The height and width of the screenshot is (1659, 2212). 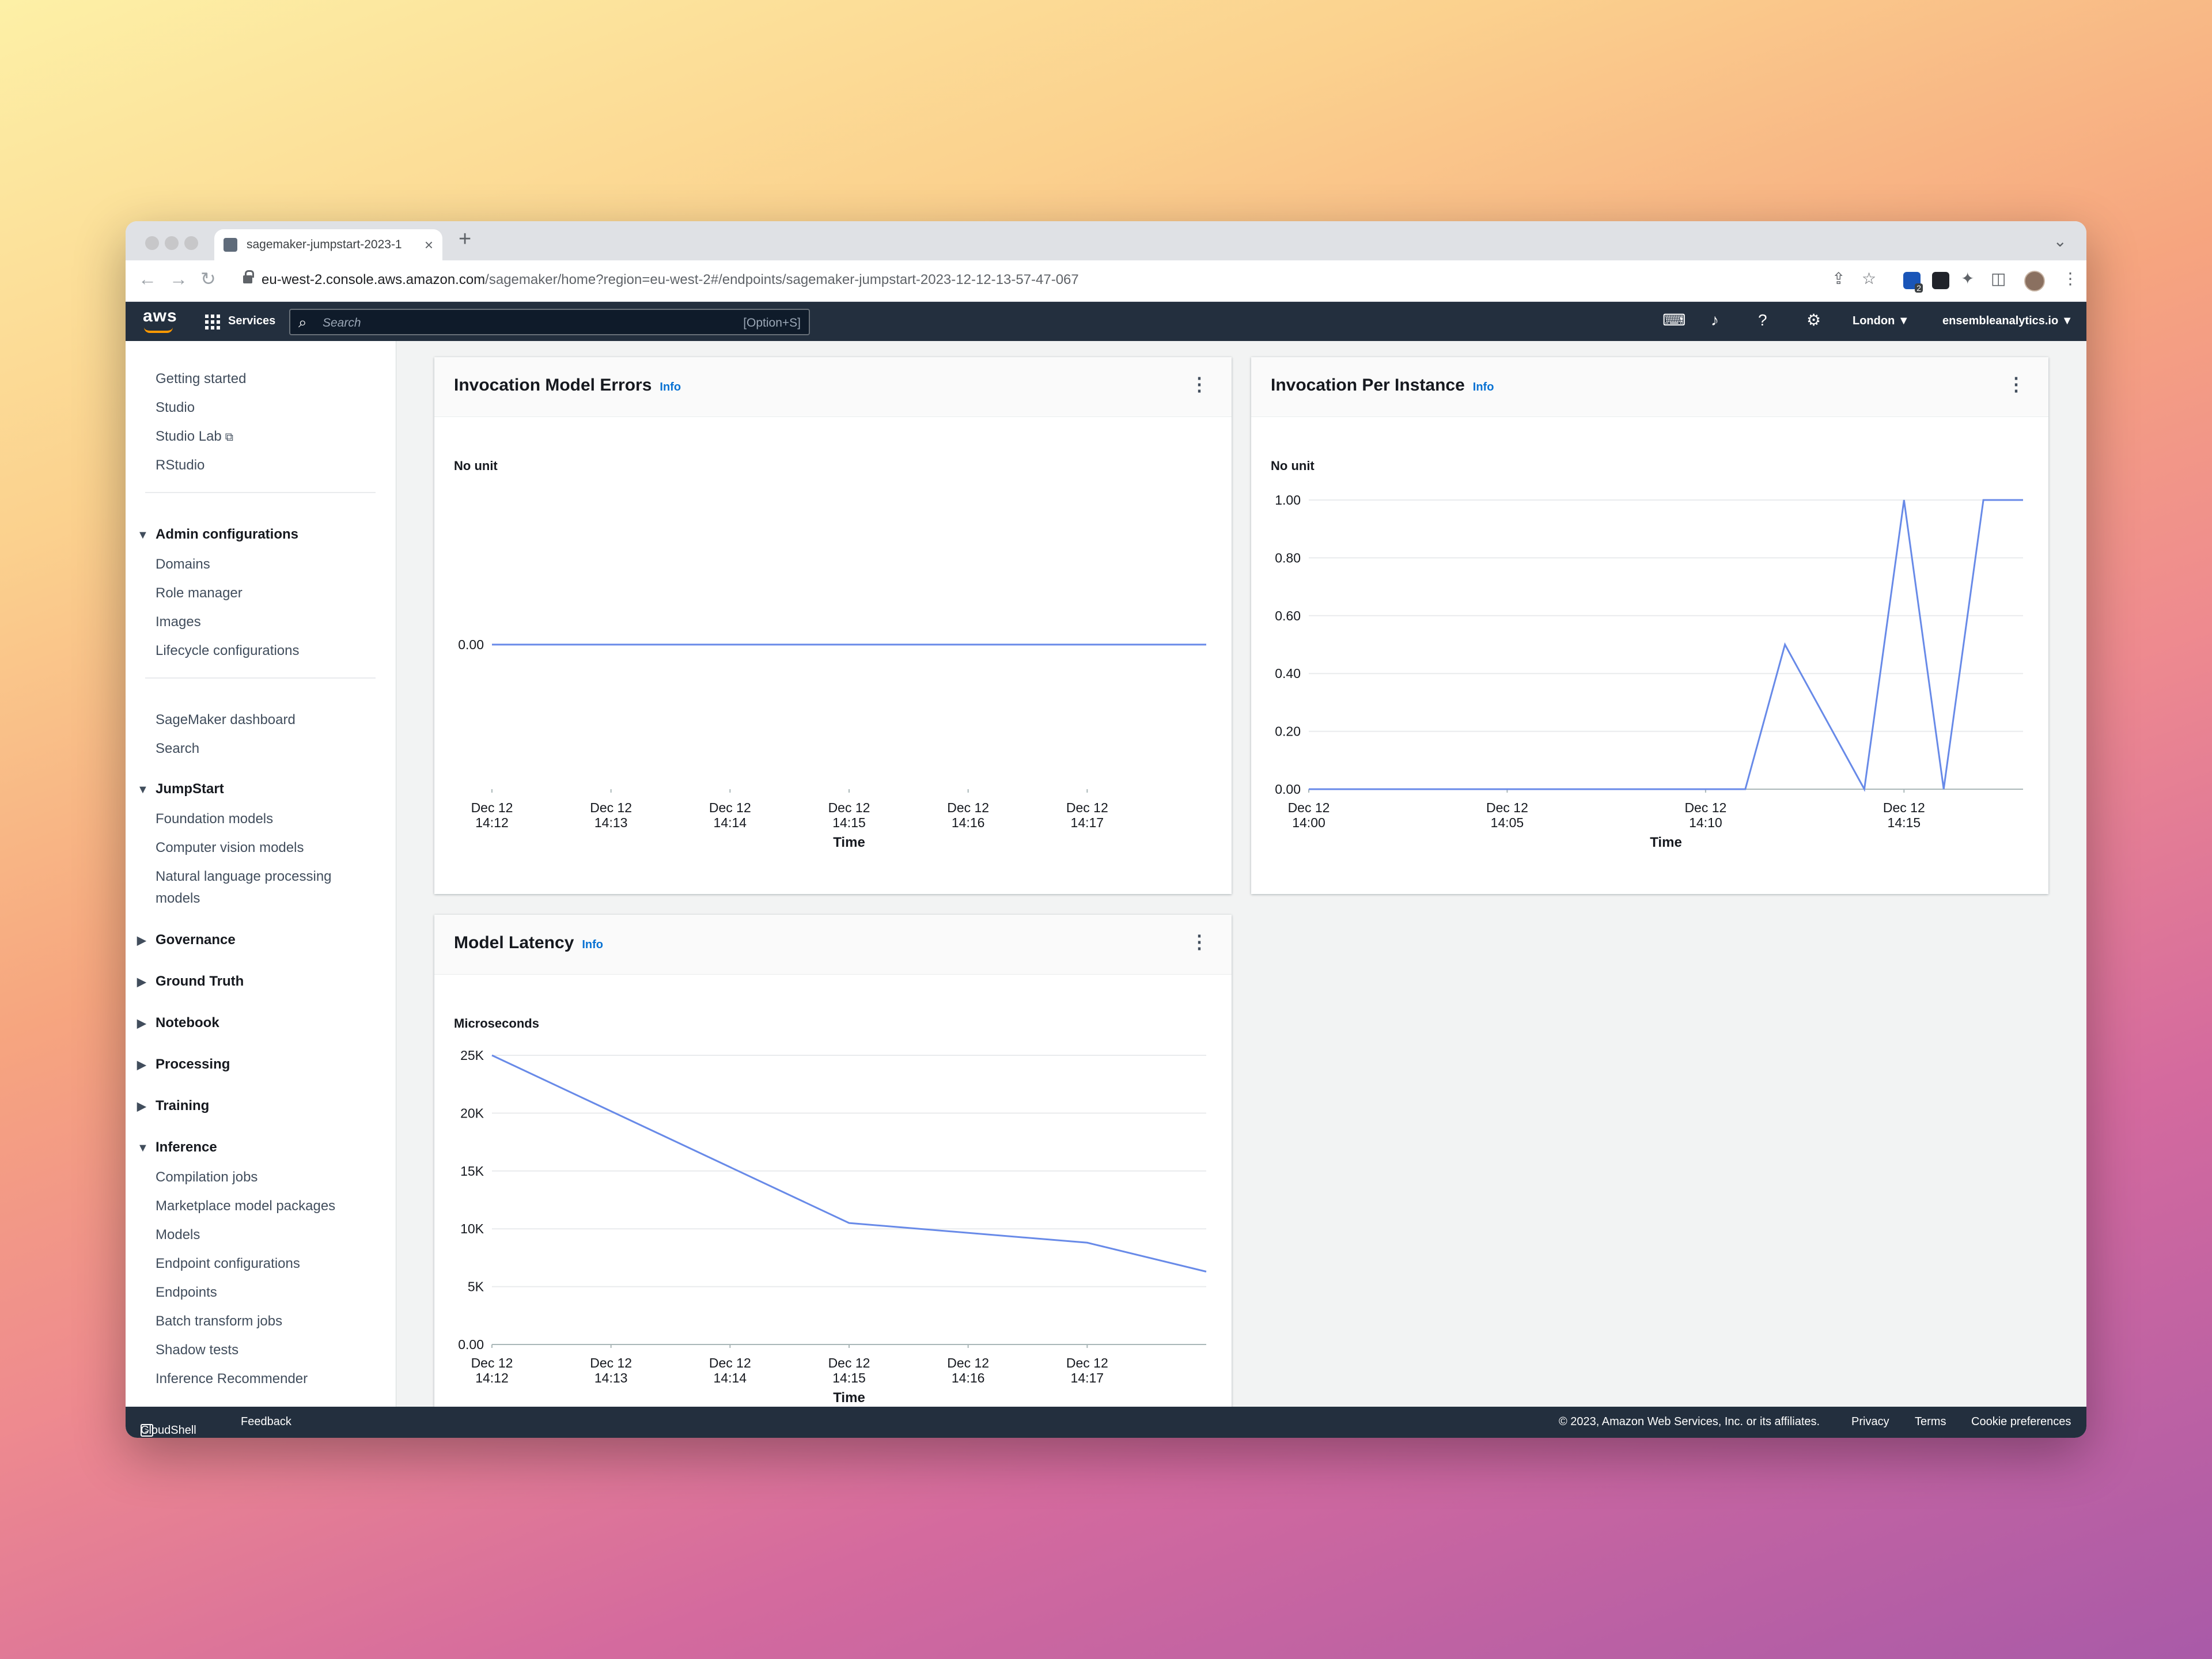 I want to click on governance-label: Governance, so click(x=196, y=940).